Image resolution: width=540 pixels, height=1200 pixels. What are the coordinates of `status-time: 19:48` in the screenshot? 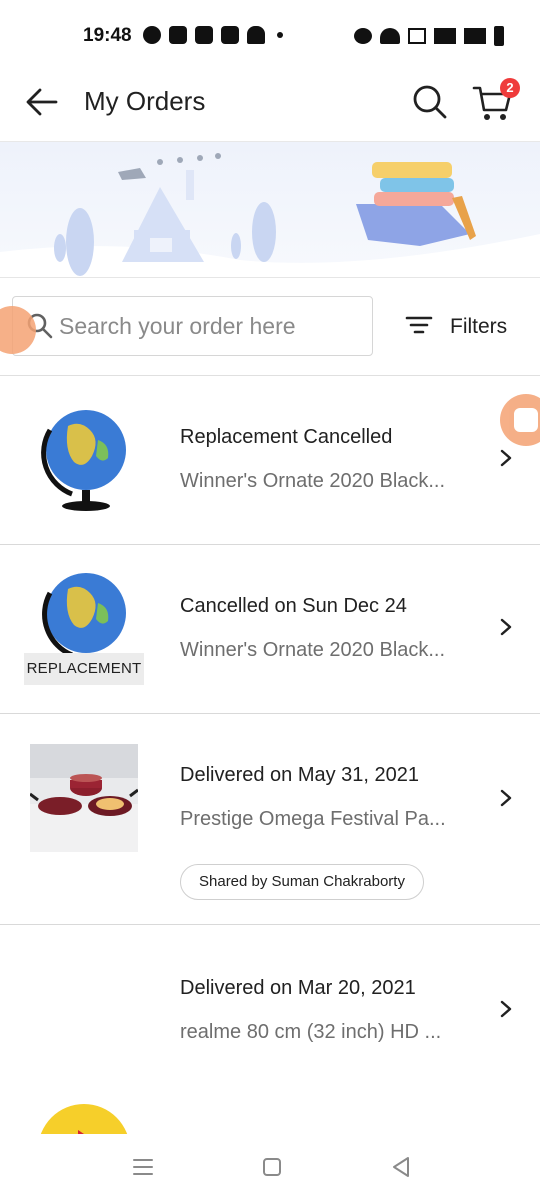 It's located at (107, 35).